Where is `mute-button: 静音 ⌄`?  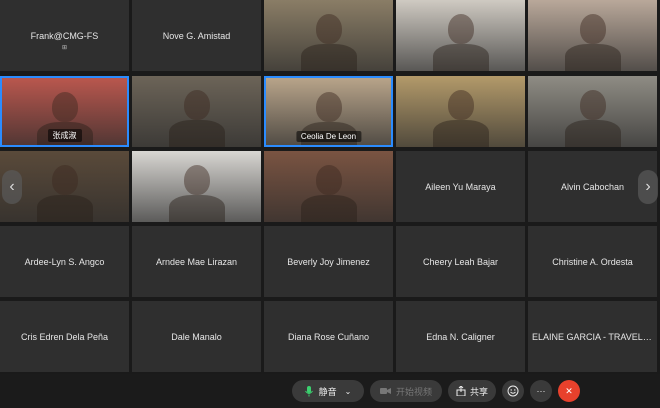 mute-button: 静音 ⌄ is located at coordinates (328, 391).